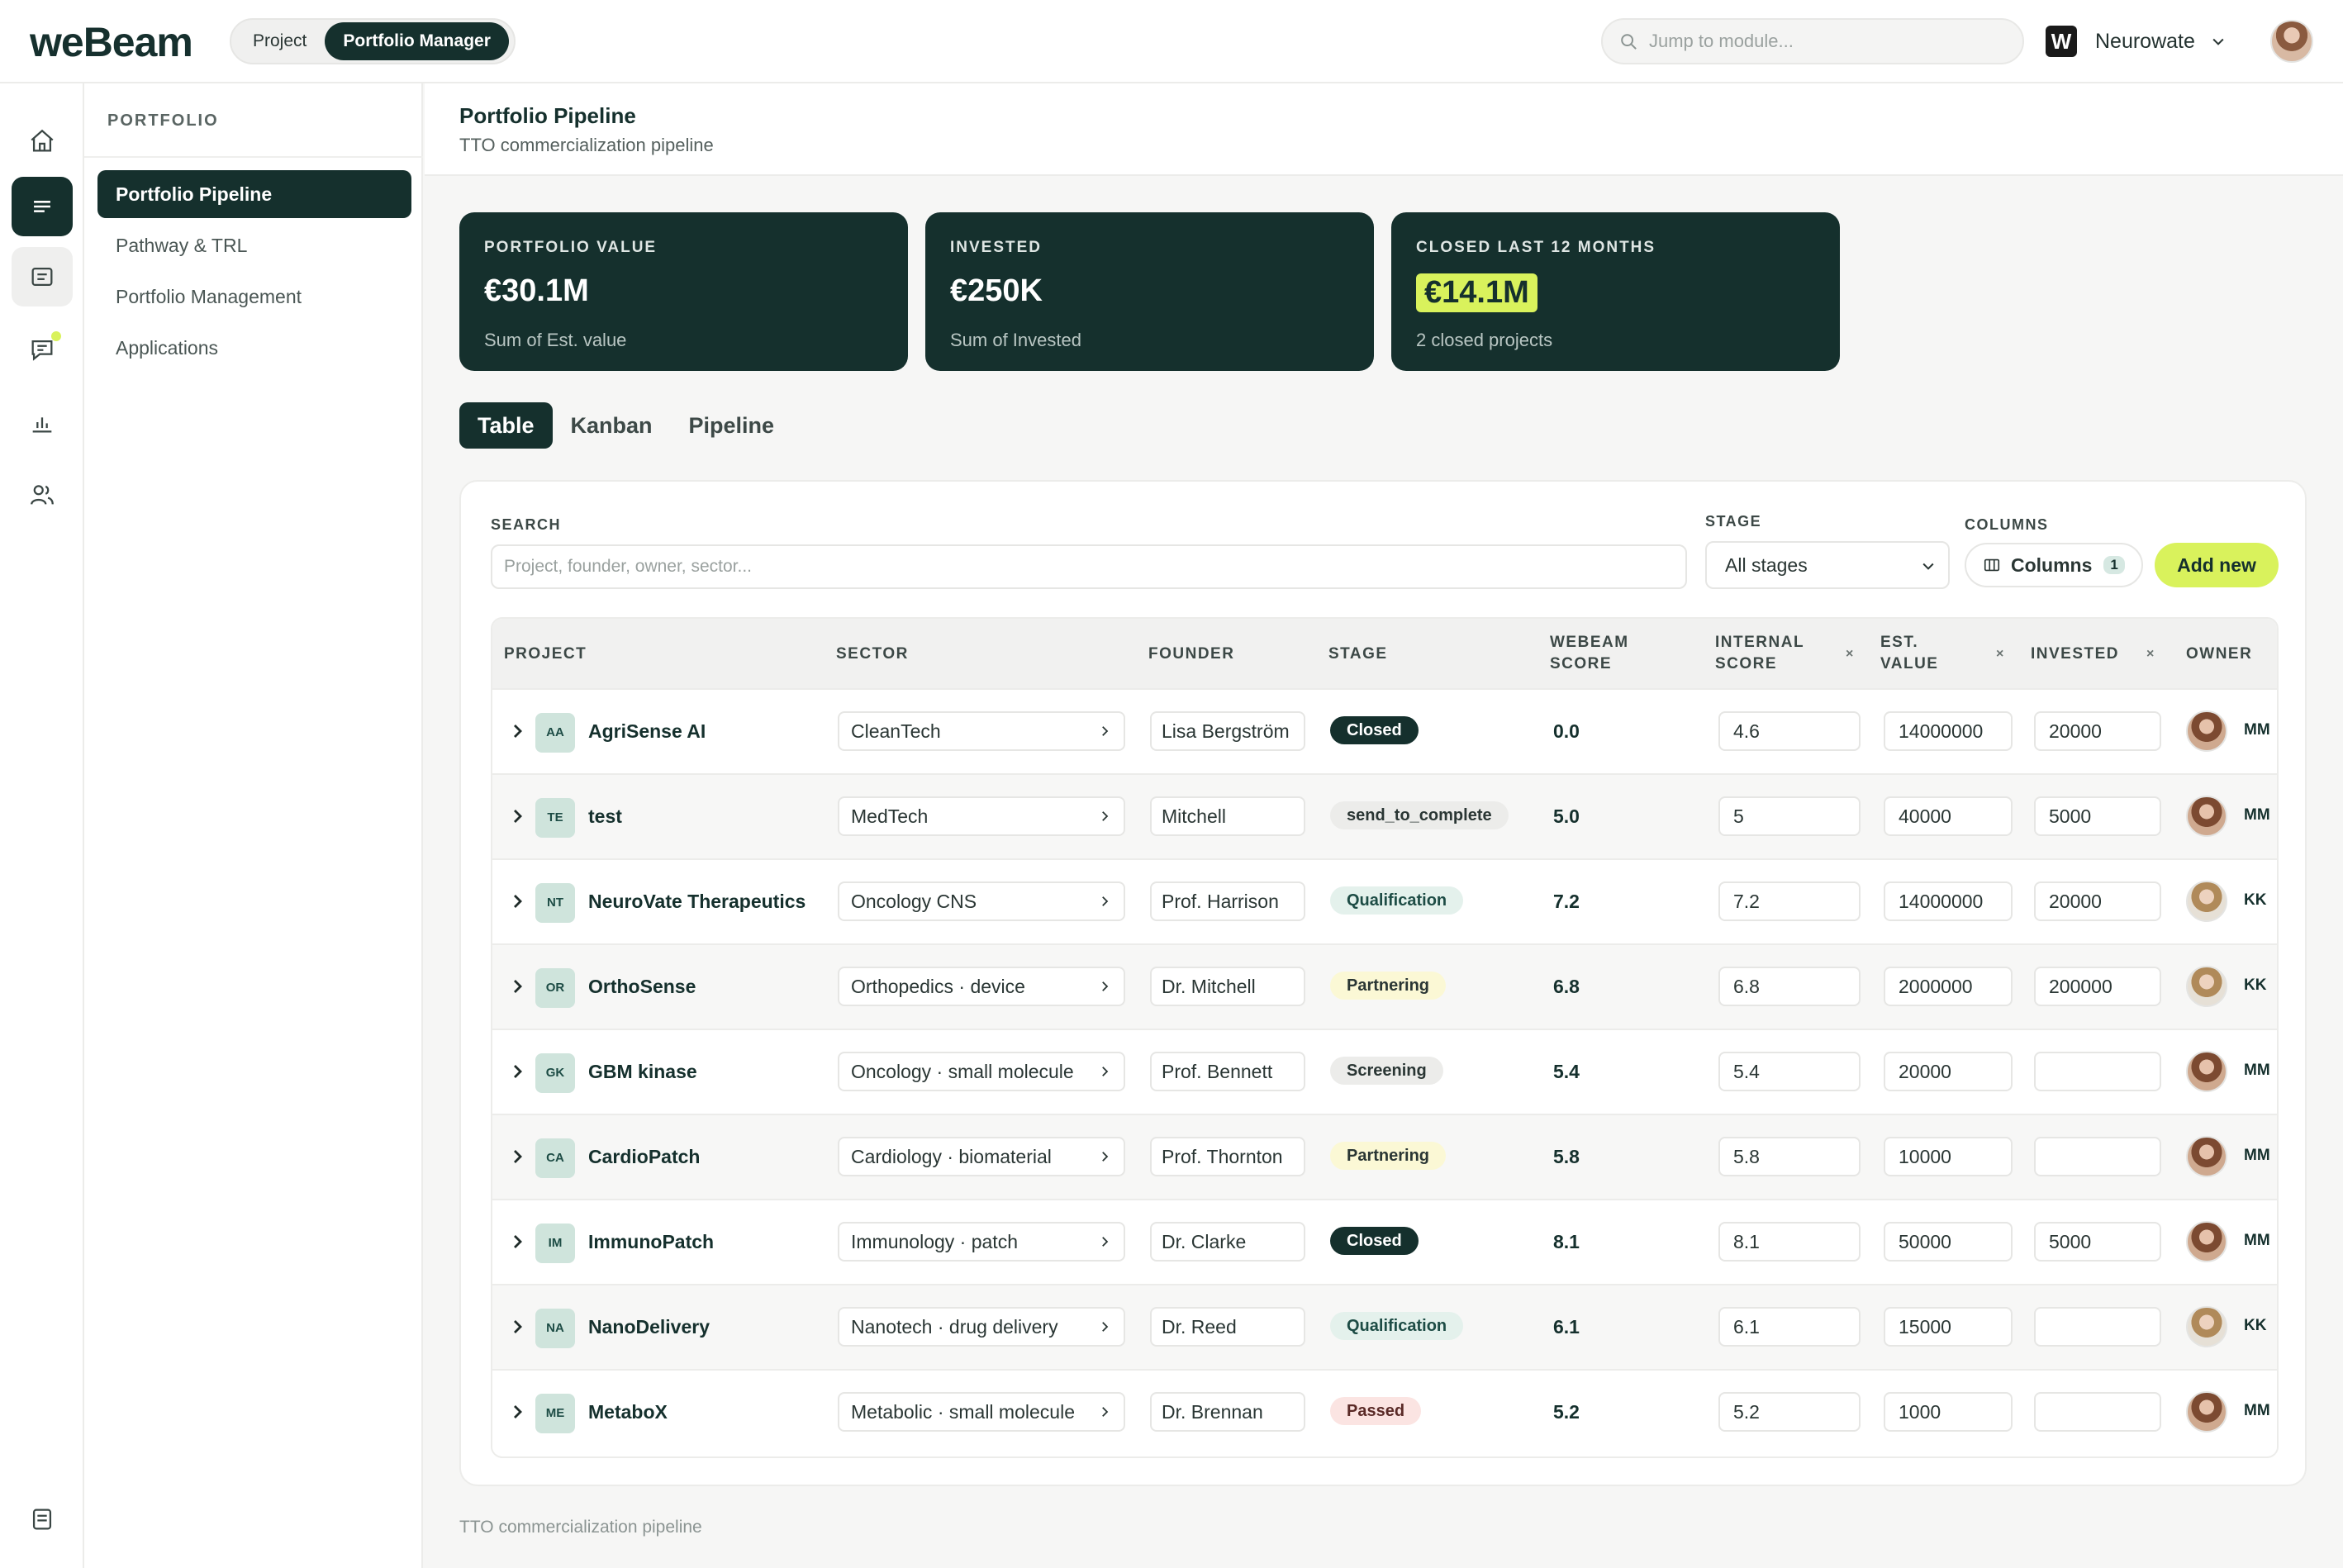  I want to click on internal-score-input: 6.8, so click(1789, 986).